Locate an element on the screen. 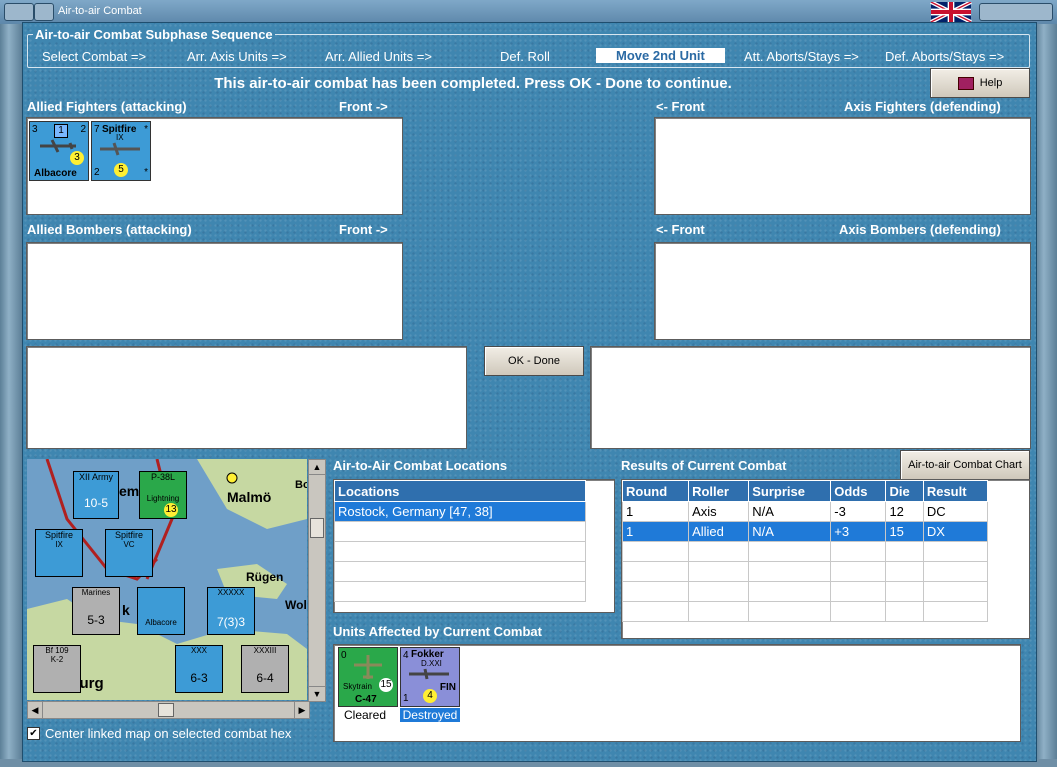 The width and height of the screenshot is (1057, 767). map-label-em: em is located at coordinates (129, 491).